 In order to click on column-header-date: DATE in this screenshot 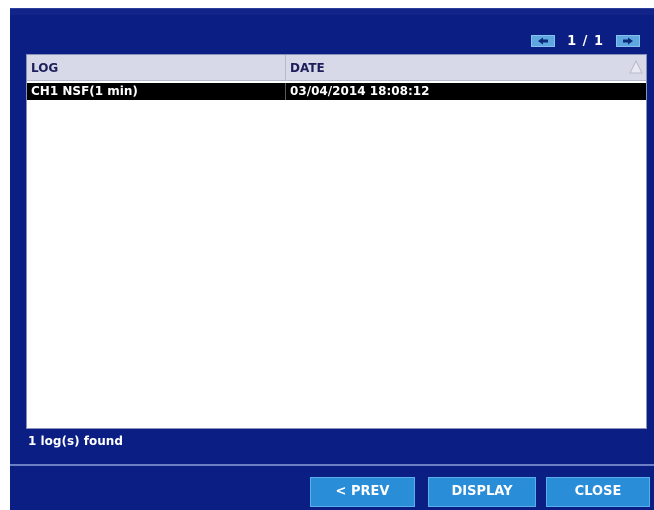, I will do `click(455, 68)`.